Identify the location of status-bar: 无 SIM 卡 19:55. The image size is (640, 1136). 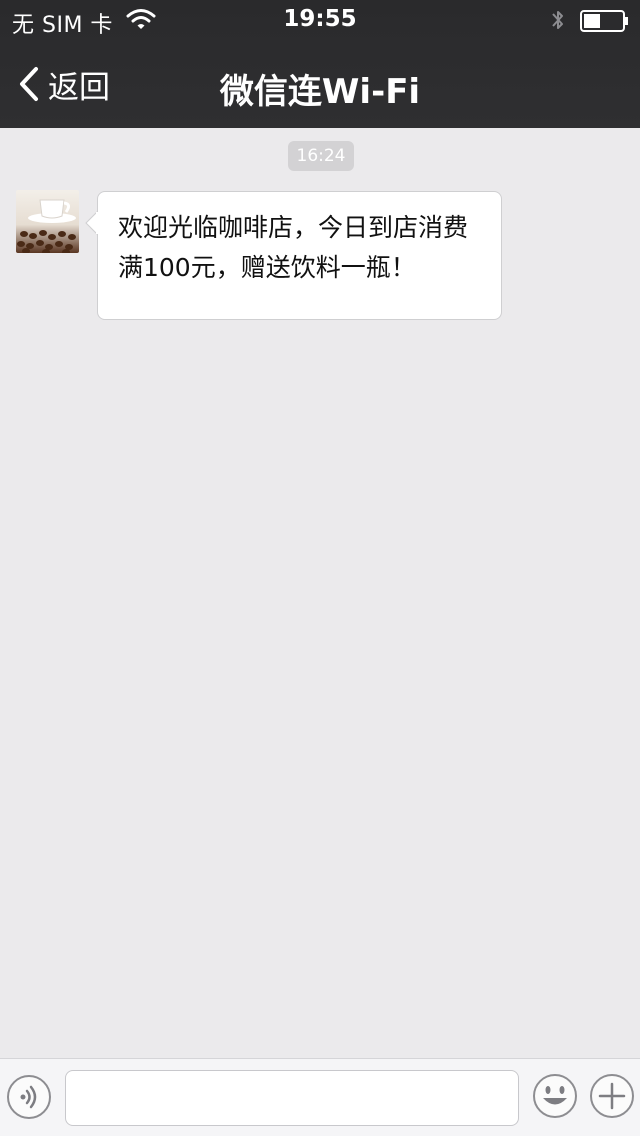
(320, 20).